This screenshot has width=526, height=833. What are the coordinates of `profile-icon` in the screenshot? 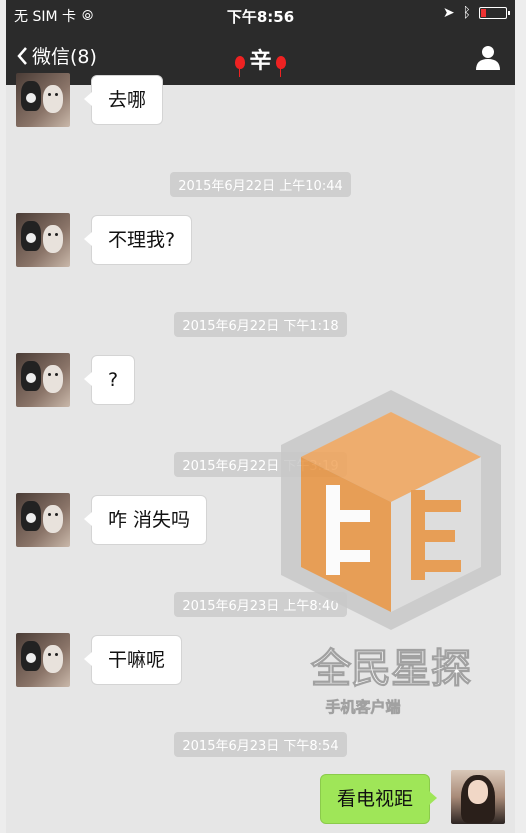 It's located at (488, 57).